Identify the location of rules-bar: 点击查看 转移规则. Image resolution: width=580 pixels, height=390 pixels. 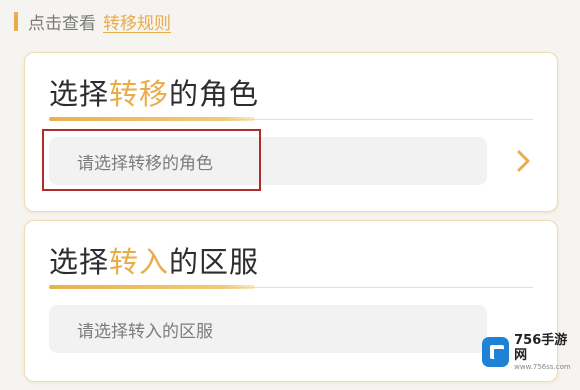
(92, 21).